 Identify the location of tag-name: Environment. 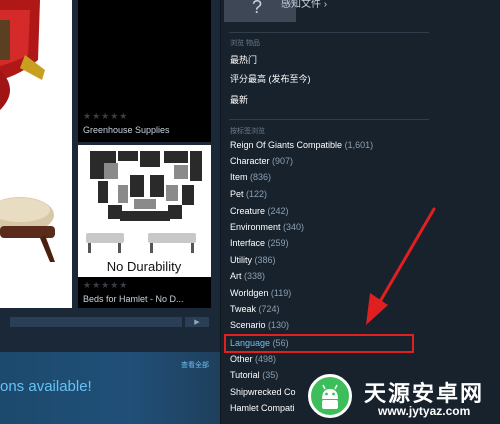
(255, 227).